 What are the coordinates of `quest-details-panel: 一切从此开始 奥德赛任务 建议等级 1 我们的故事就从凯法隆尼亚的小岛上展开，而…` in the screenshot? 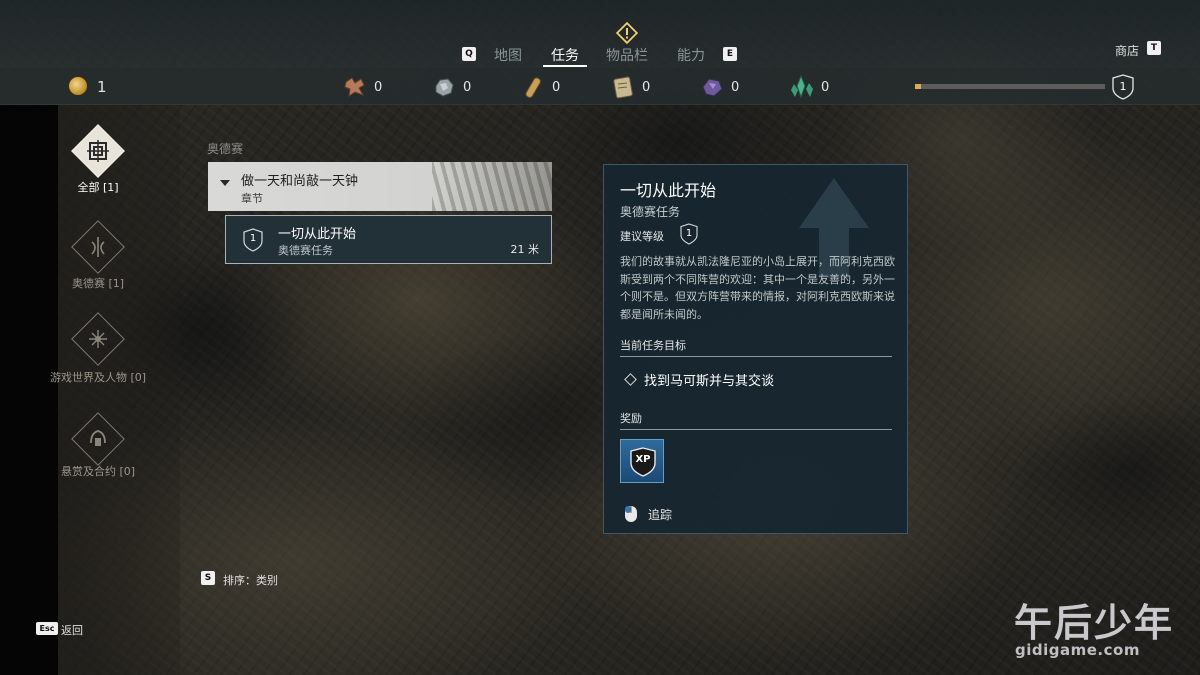 It's located at (755, 349).